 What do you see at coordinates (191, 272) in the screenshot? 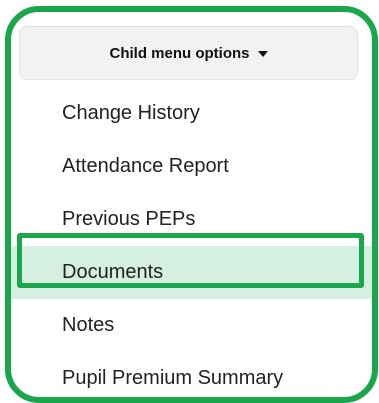
I see `menu-item-documents: Documents` at bounding box center [191, 272].